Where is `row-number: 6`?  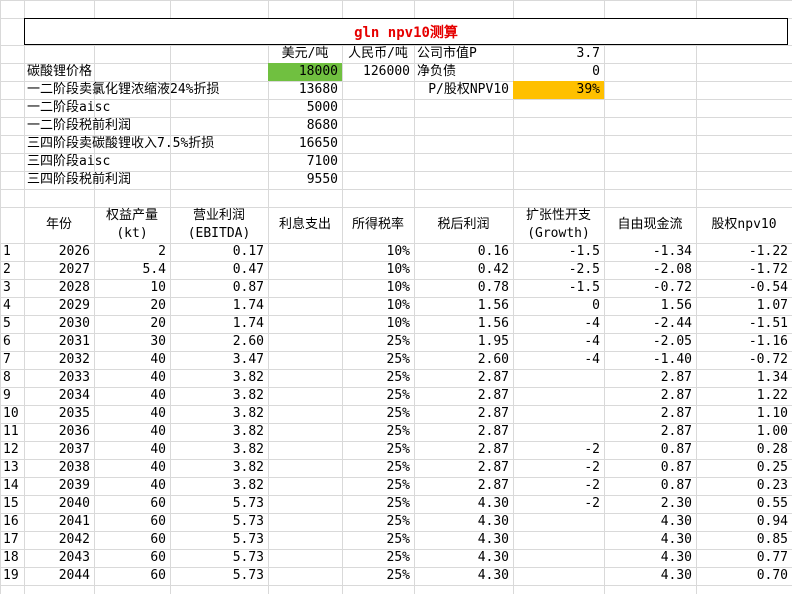 row-number: 6 is located at coordinates (12, 342).